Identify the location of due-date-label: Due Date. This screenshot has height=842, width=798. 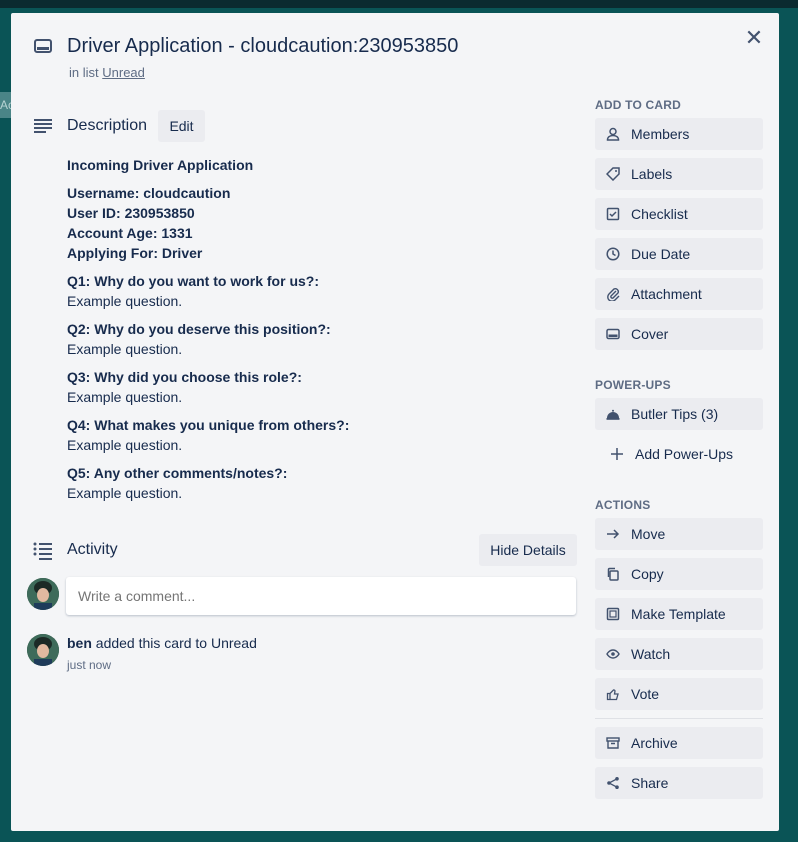
(661, 254).